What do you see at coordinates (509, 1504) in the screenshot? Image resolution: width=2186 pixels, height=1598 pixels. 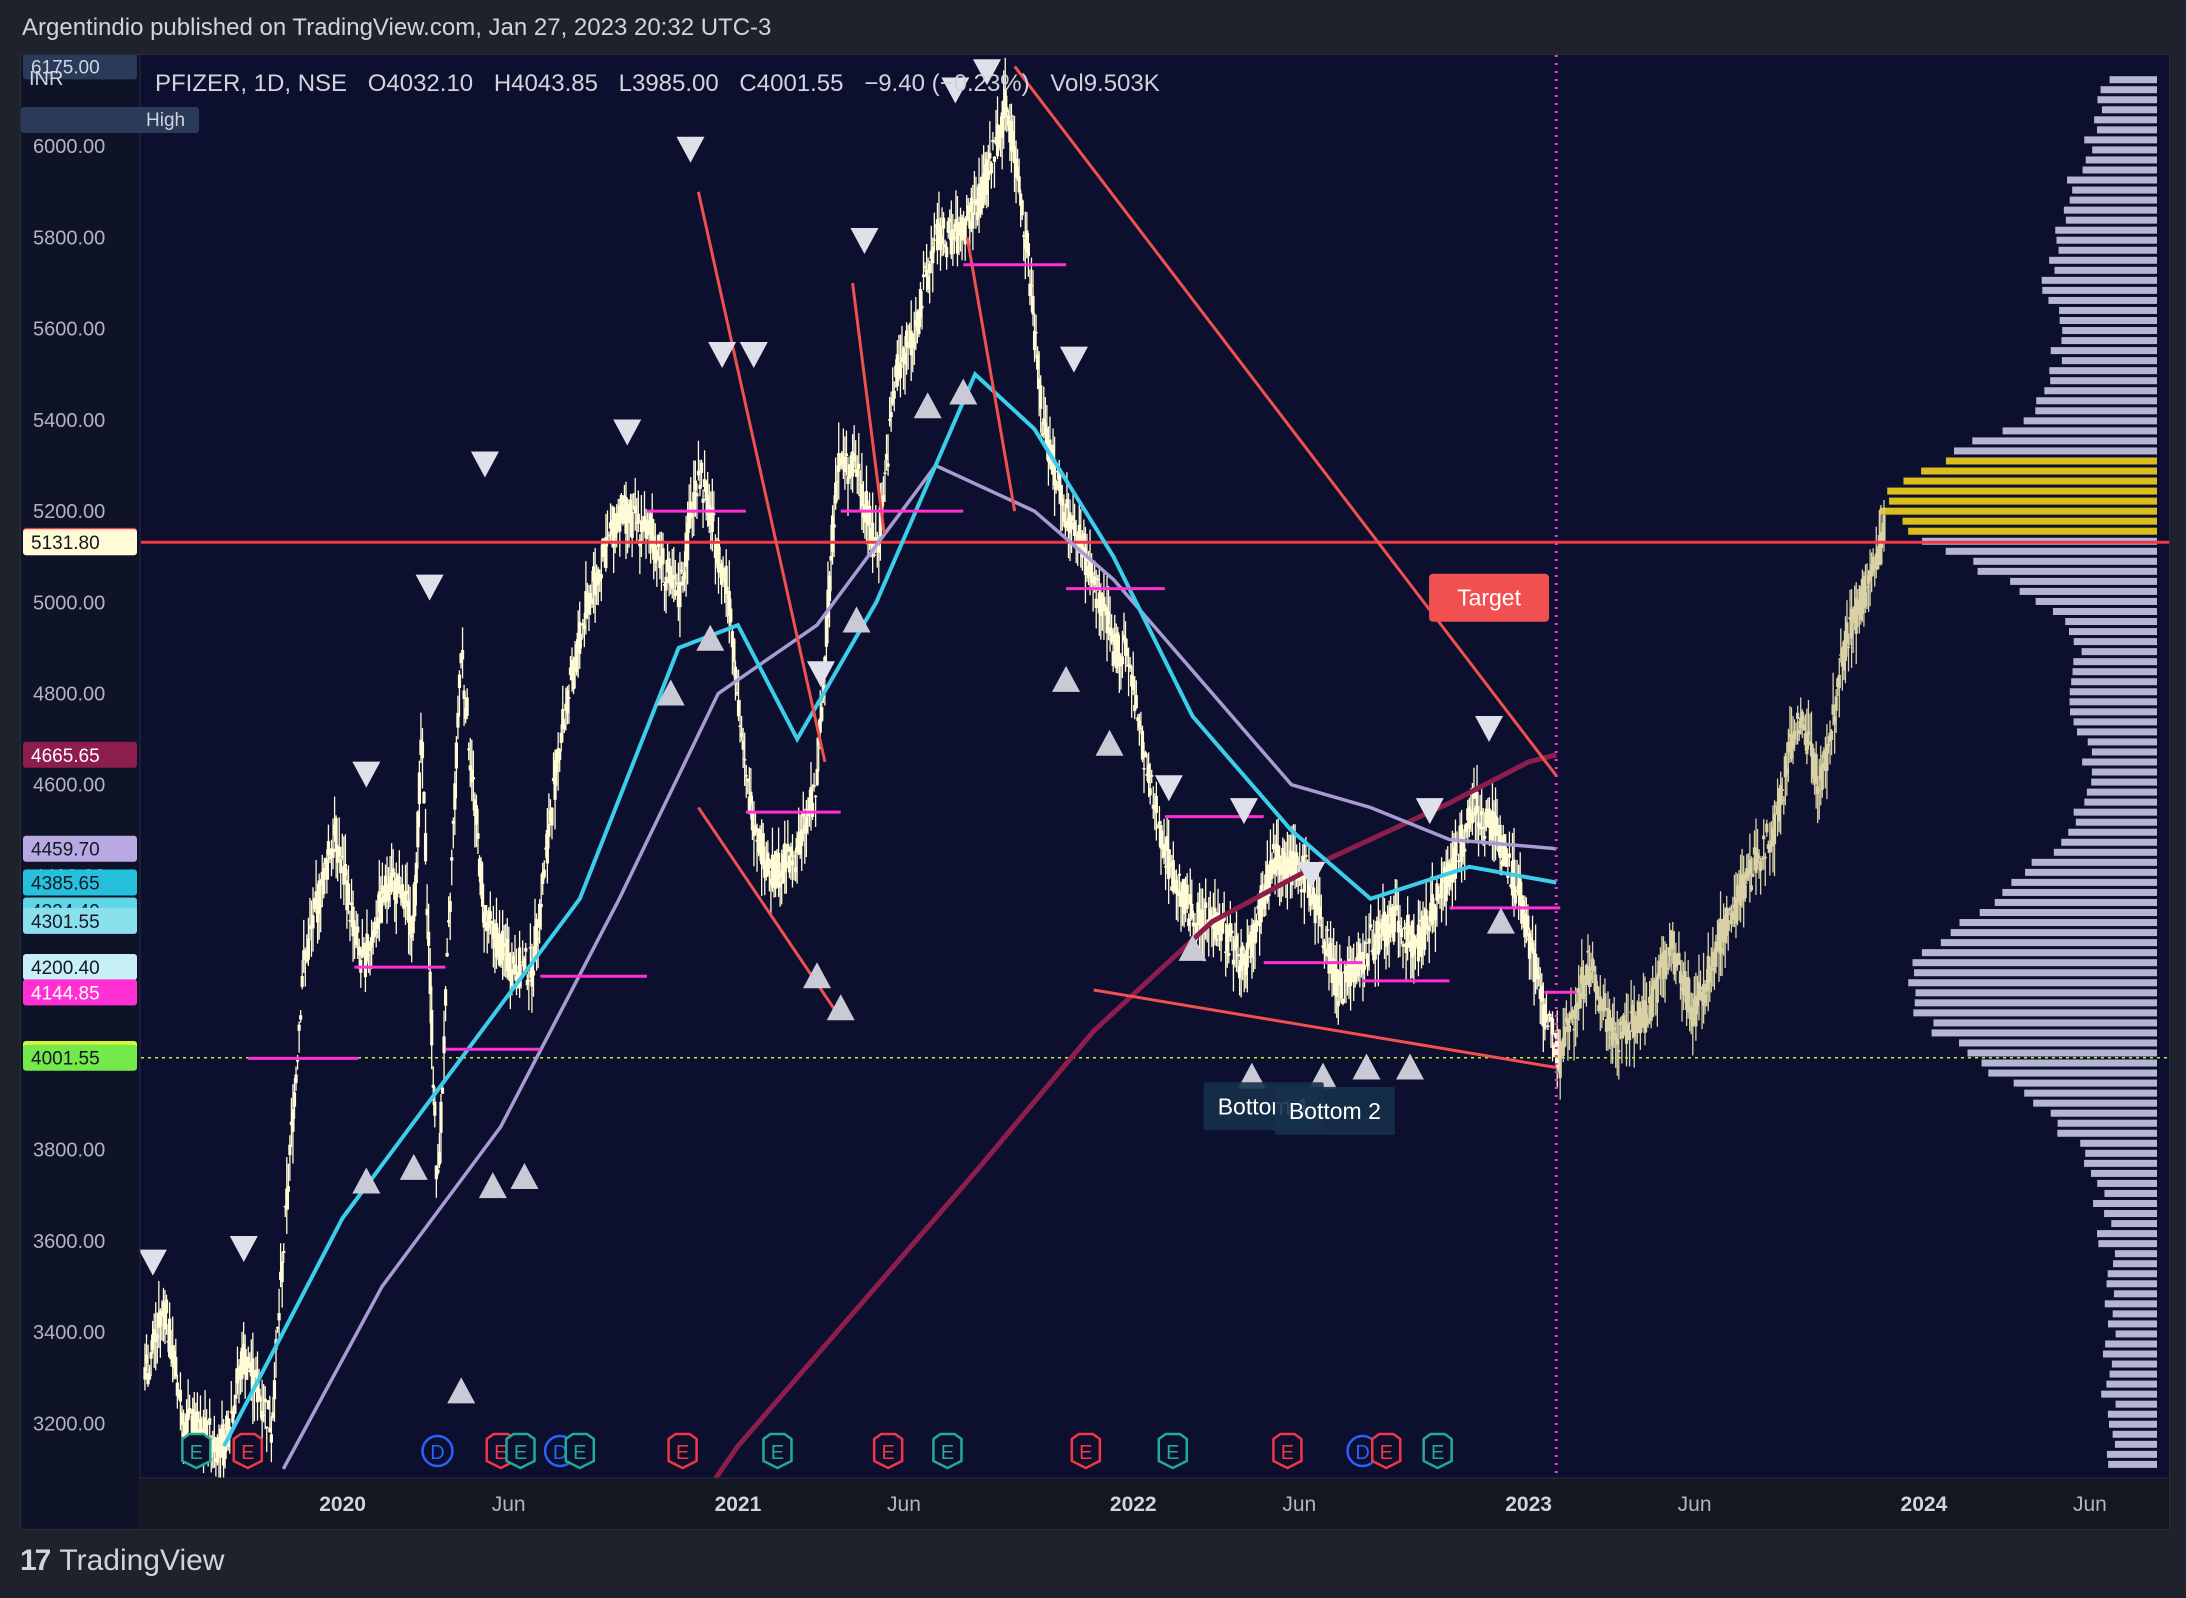 I see `x-tick-label: Jun` at bounding box center [509, 1504].